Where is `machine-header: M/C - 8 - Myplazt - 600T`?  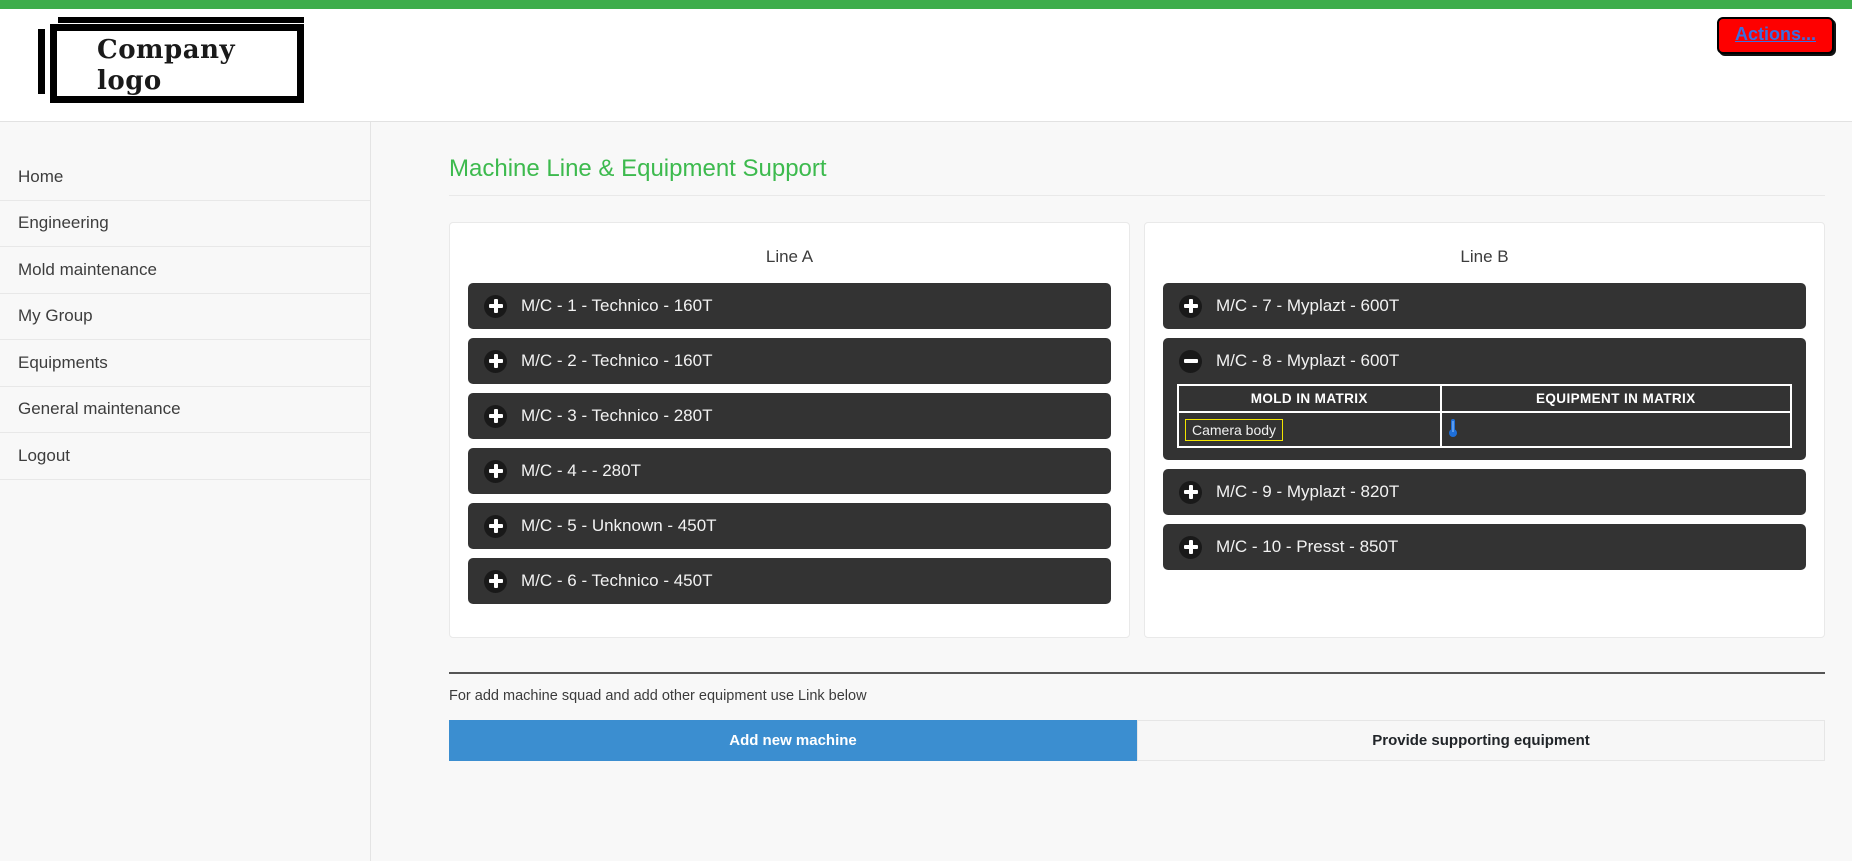 machine-header: M/C - 8 - Myplazt - 600T is located at coordinates (1484, 361).